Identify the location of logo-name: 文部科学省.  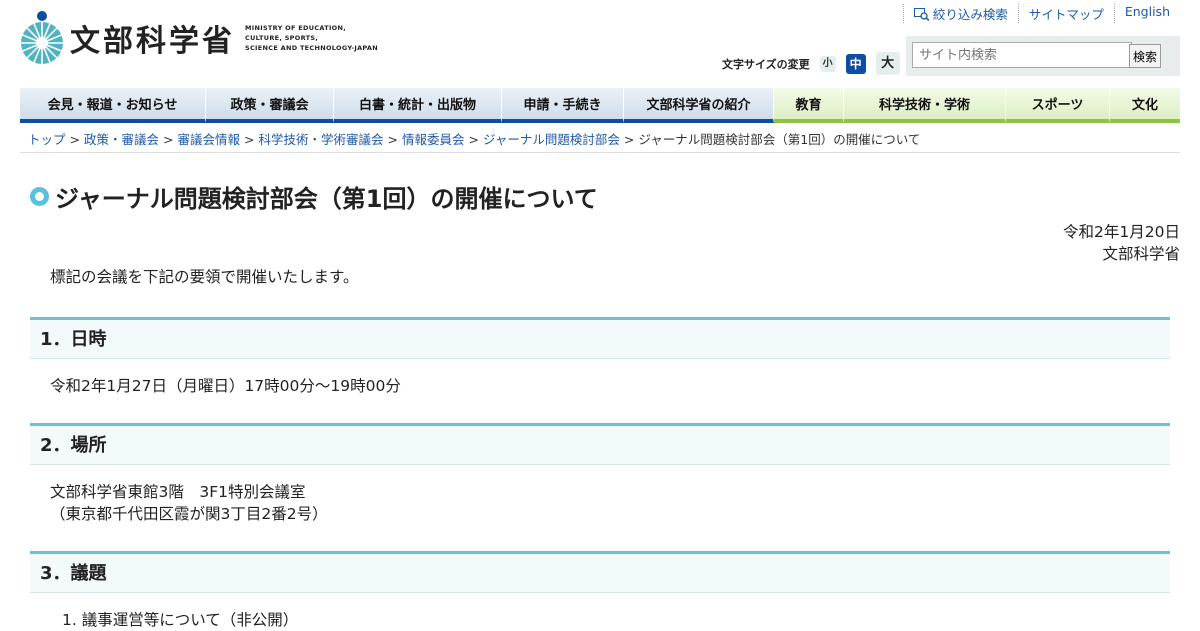
(152, 41).